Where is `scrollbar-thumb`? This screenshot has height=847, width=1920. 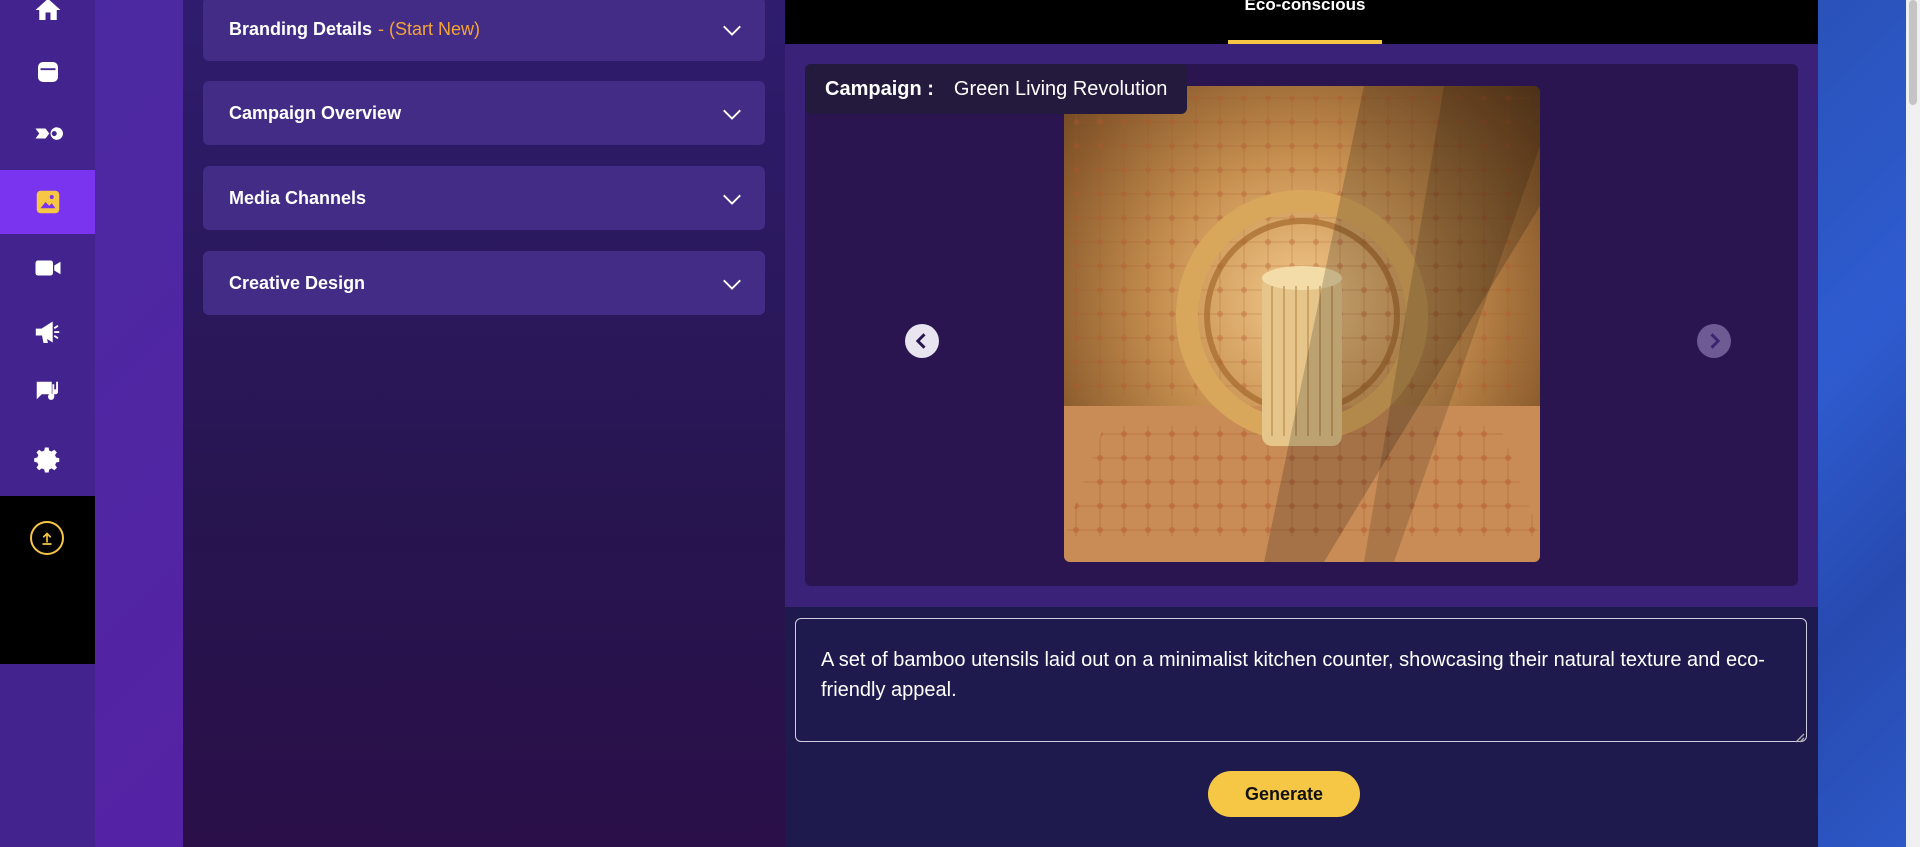 scrollbar-thumb is located at coordinates (1913, 52).